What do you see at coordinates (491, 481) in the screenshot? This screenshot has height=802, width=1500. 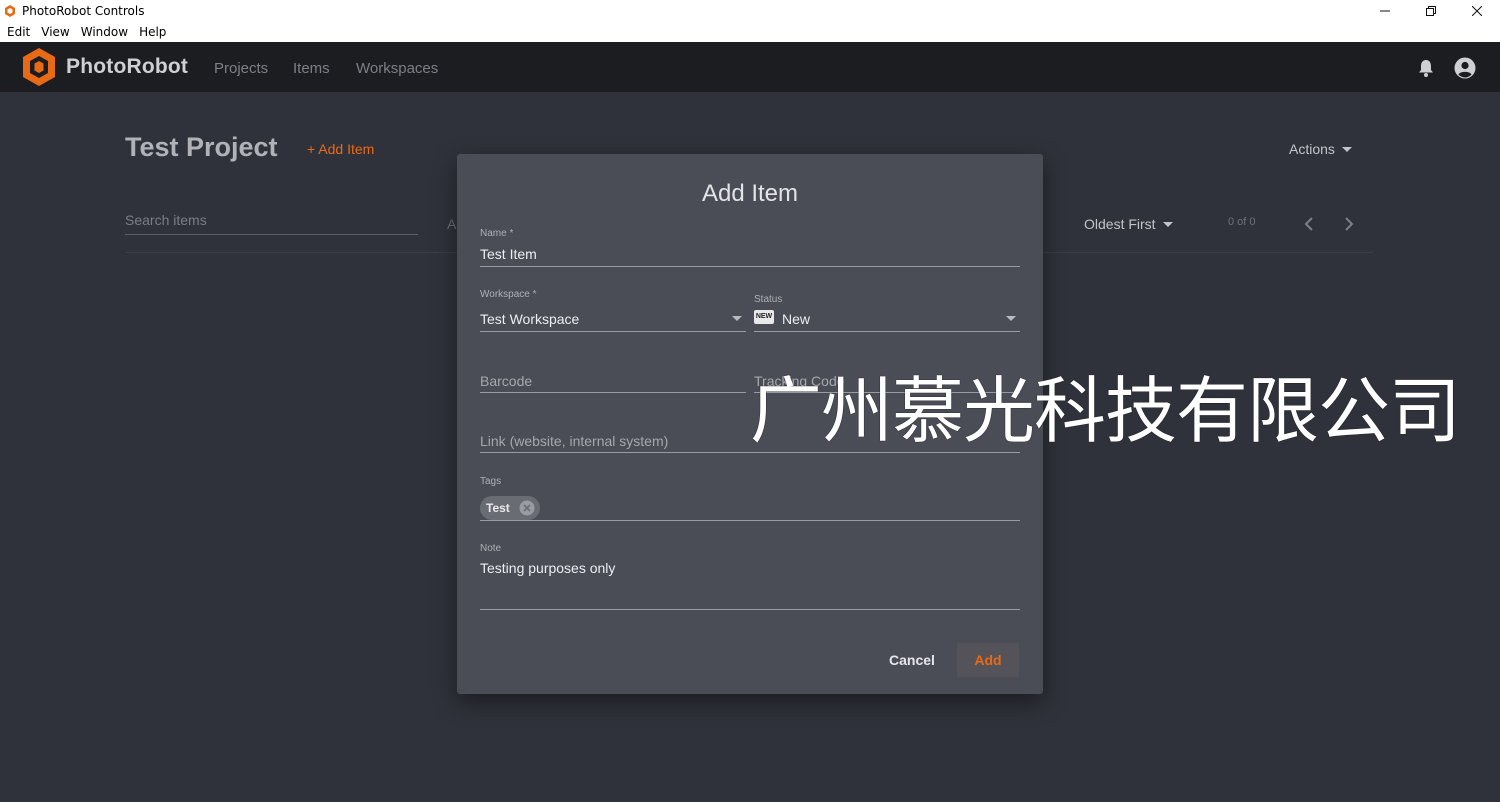 I see `tags-label: Tags` at bounding box center [491, 481].